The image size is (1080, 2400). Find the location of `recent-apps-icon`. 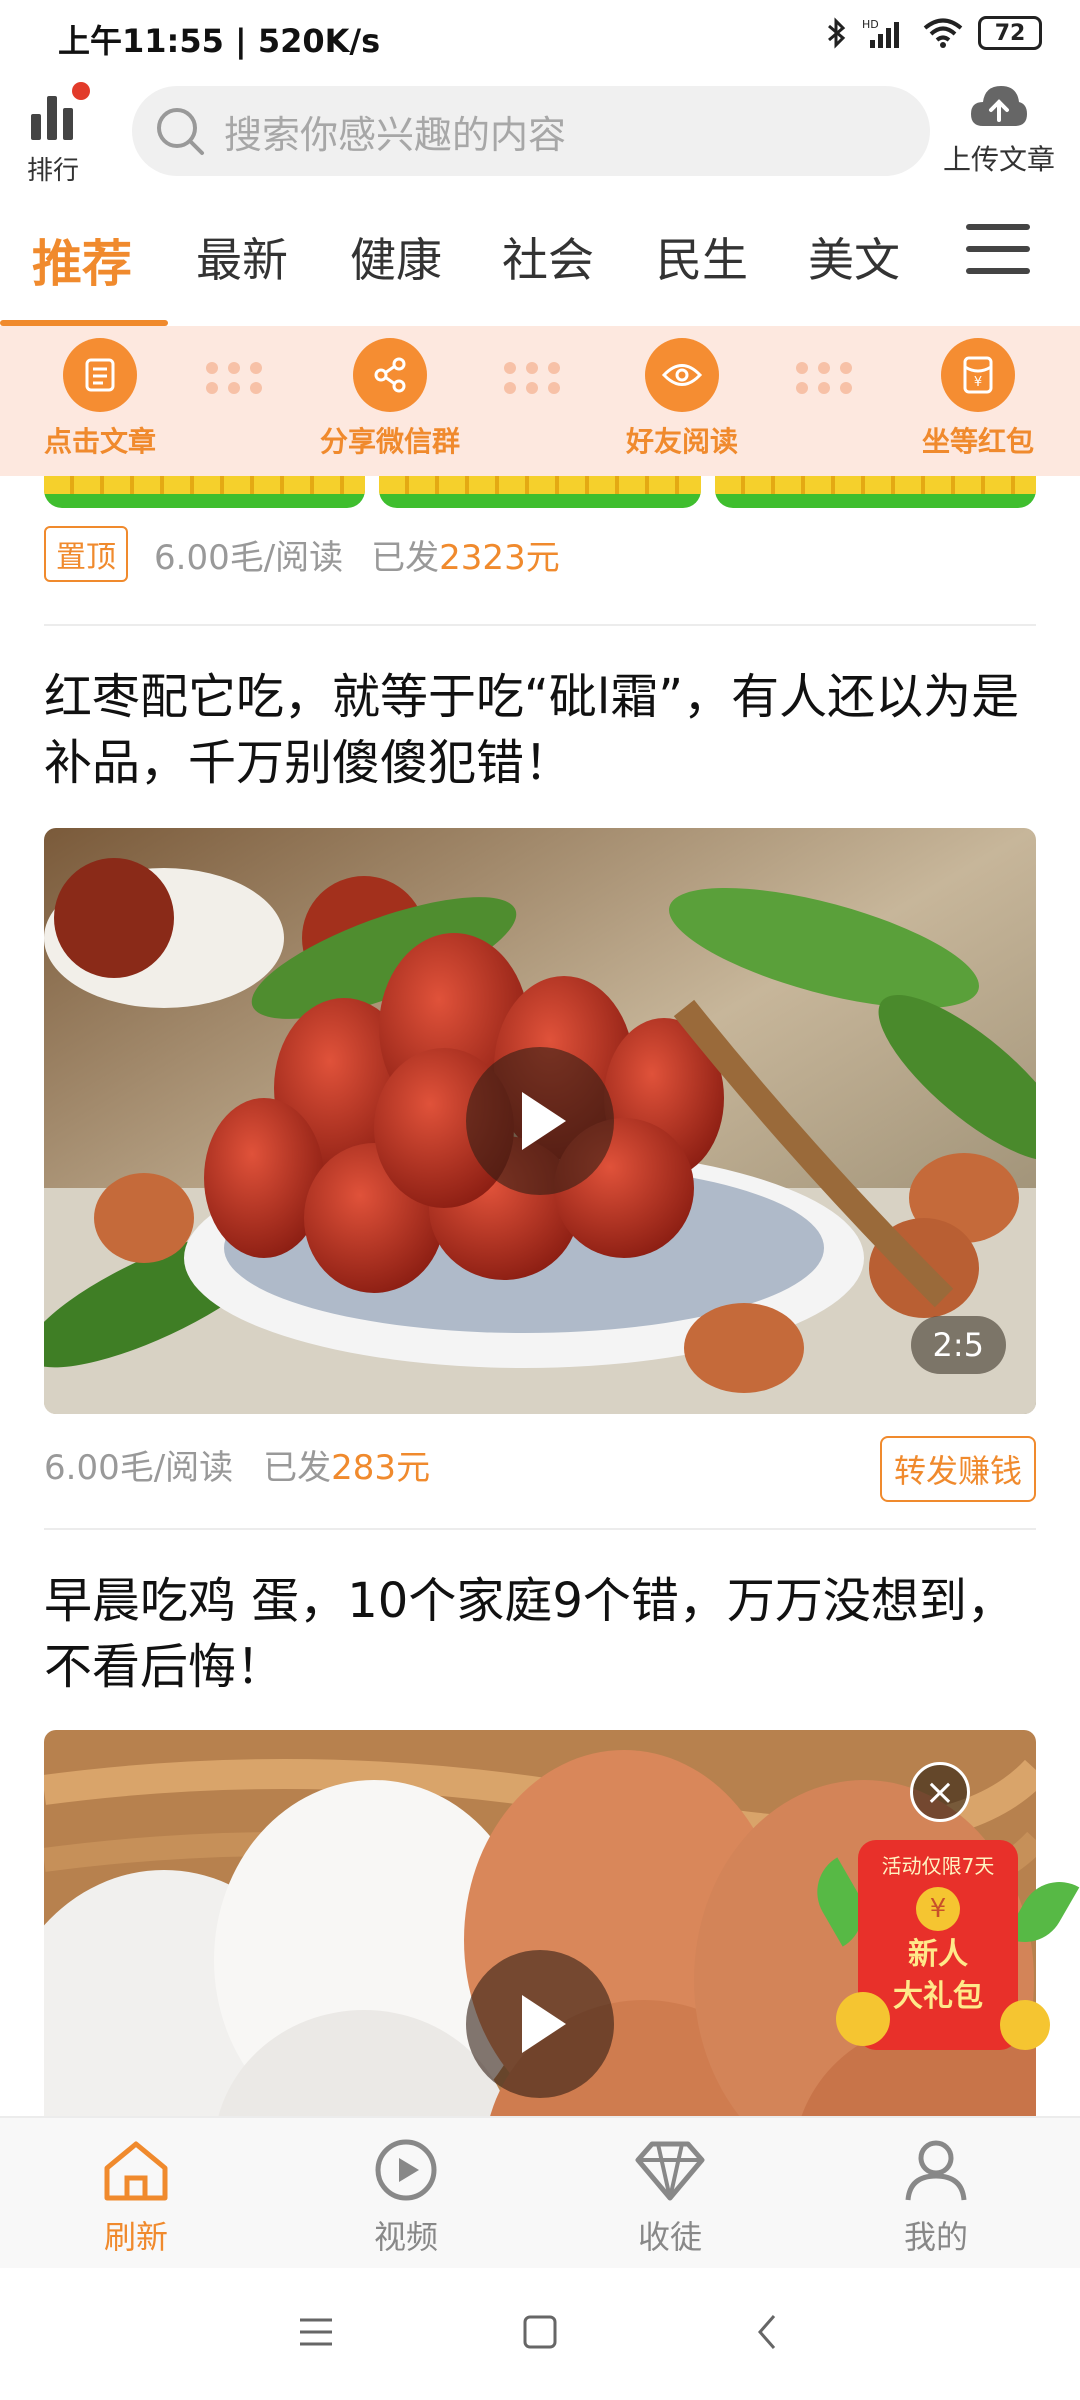

recent-apps-icon is located at coordinates (316, 2332).